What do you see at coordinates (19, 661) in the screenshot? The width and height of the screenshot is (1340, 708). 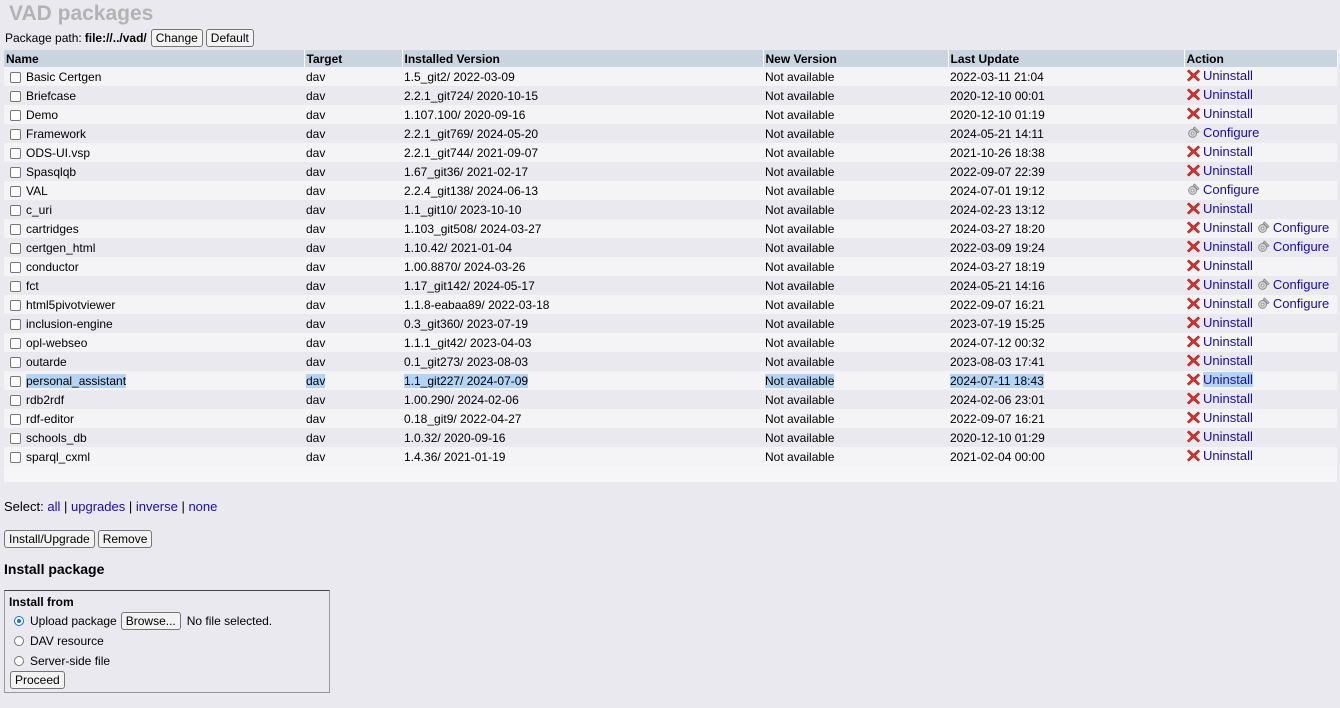 I see `server-side-file-radio` at bounding box center [19, 661].